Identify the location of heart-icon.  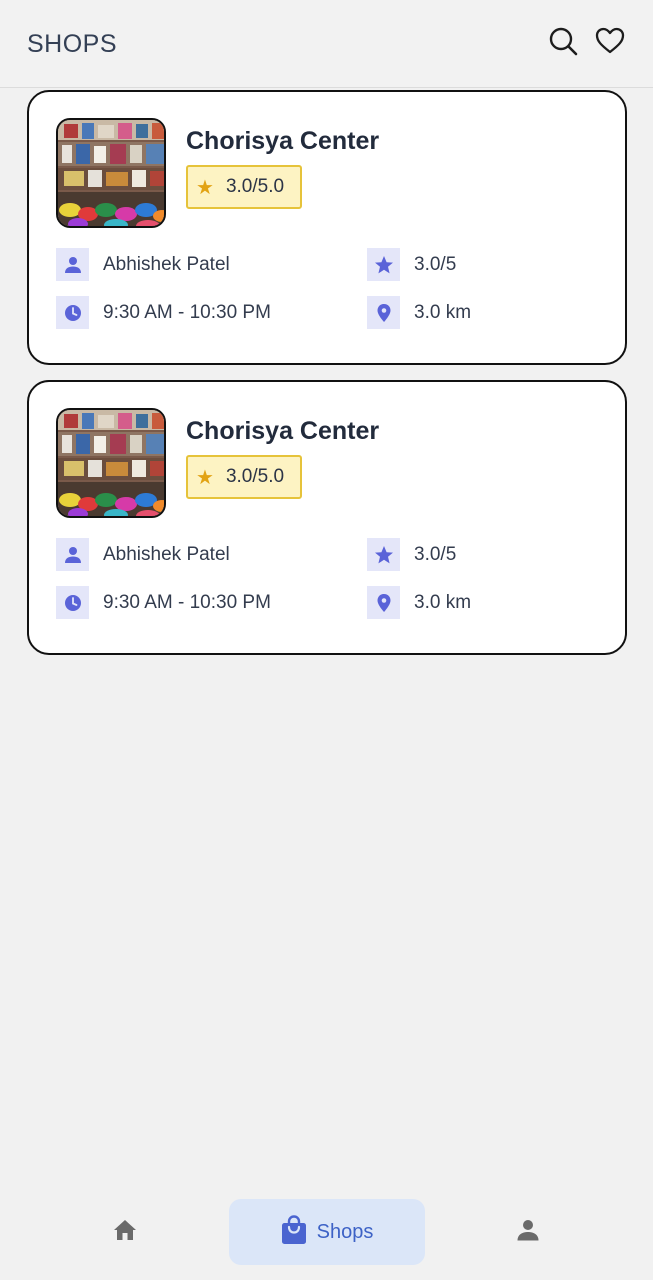
(610, 41).